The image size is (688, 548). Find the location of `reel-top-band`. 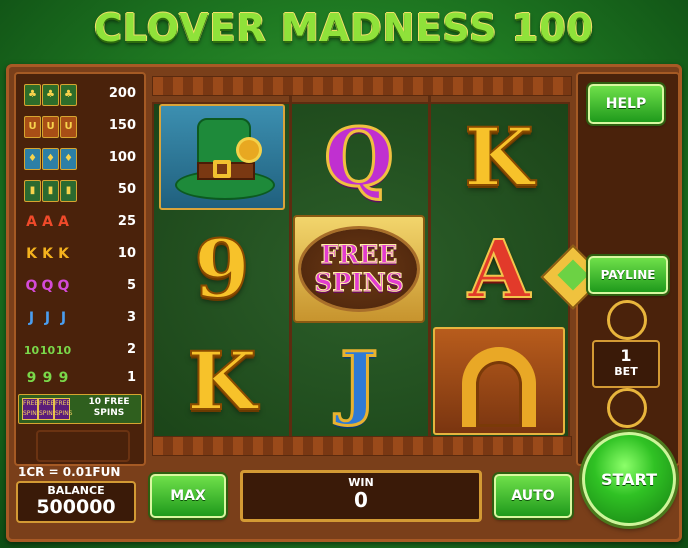

reel-top-band is located at coordinates (362, 86).